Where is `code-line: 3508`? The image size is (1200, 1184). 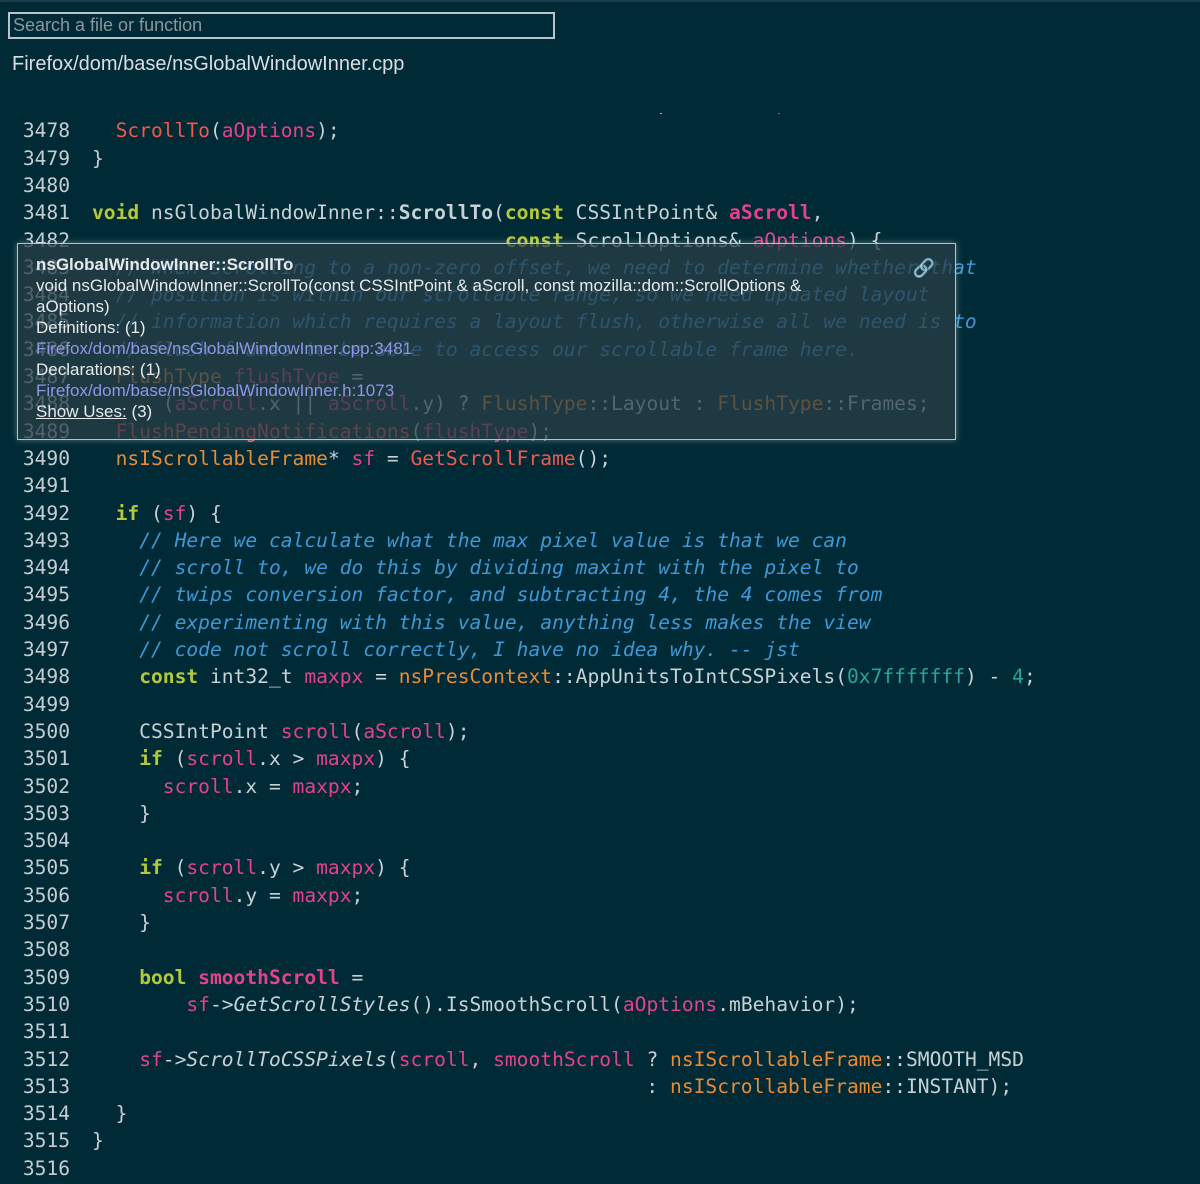 code-line: 3508 is located at coordinates (600, 949).